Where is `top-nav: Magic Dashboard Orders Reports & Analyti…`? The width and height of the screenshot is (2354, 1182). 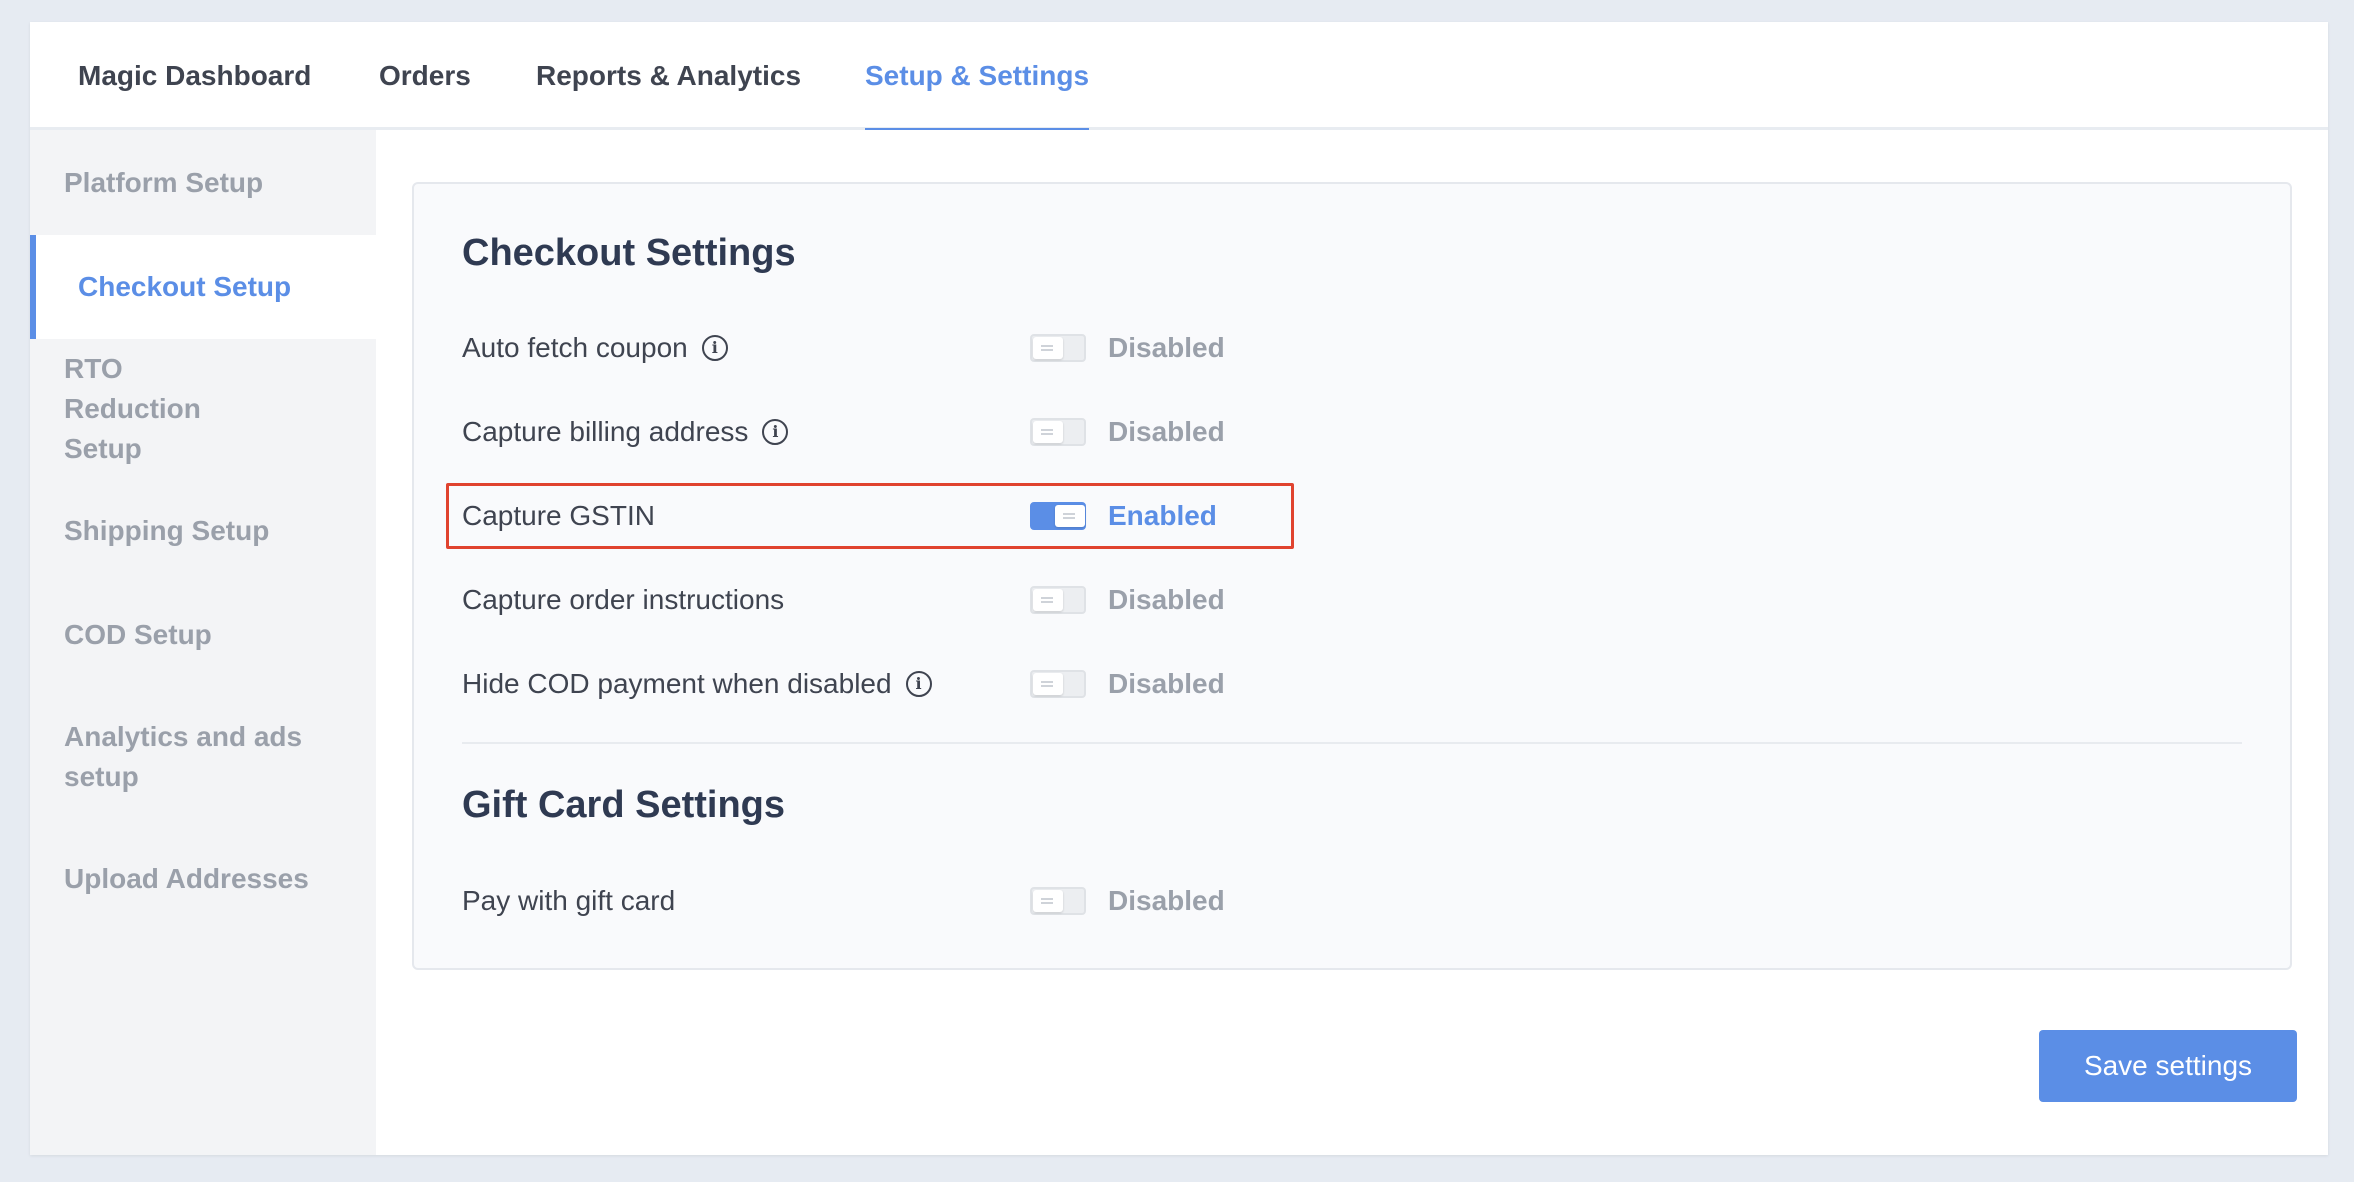
top-nav: Magic Dashboard Orders Reports & Analyti… is located at coordinates (1179, 77).